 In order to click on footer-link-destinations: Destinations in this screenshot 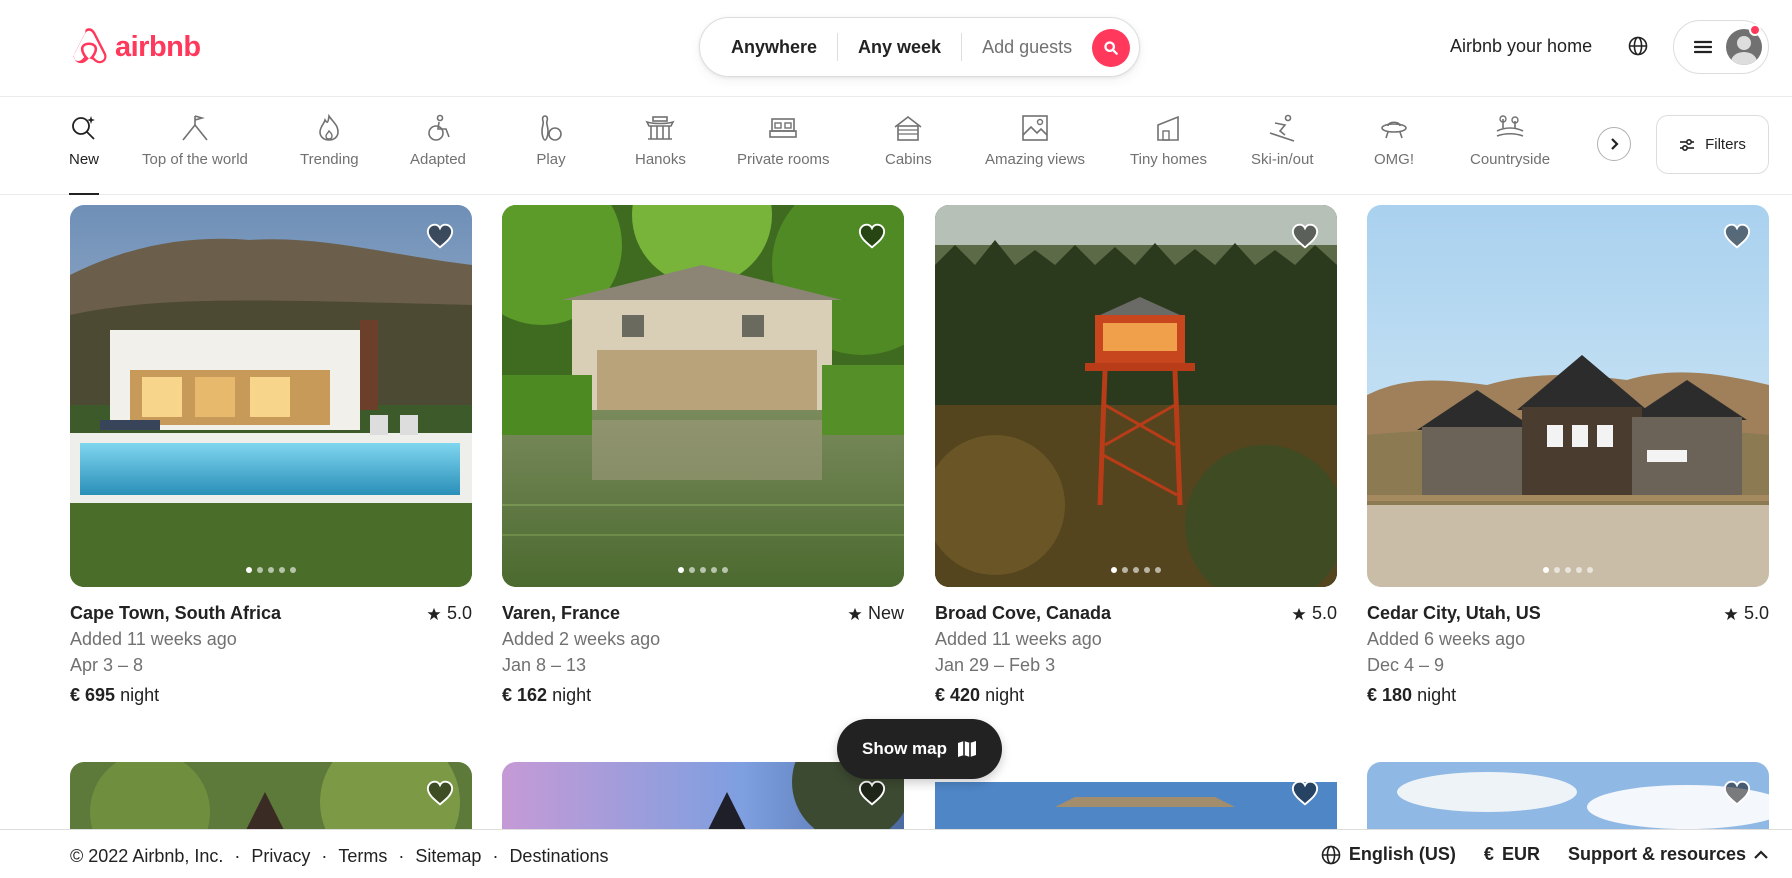, I will do `click(558, 856)`.